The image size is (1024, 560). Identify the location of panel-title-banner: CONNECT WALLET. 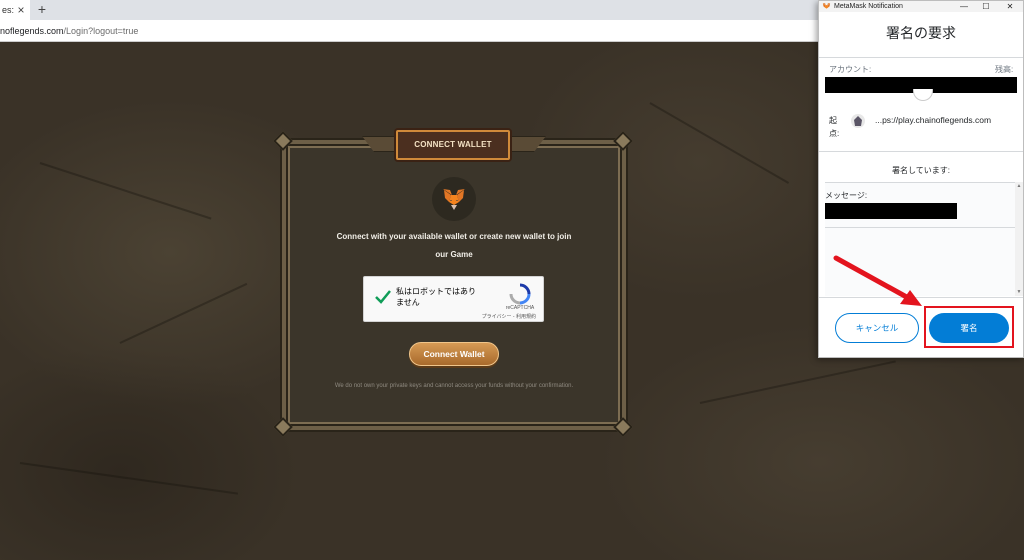
(453, 145).